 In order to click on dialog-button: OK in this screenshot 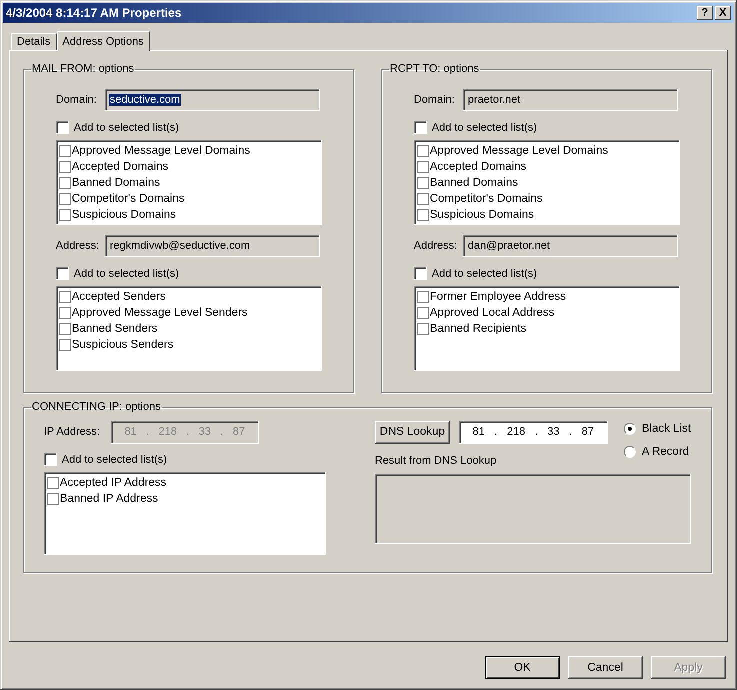, I will do `click(522, 667)`.